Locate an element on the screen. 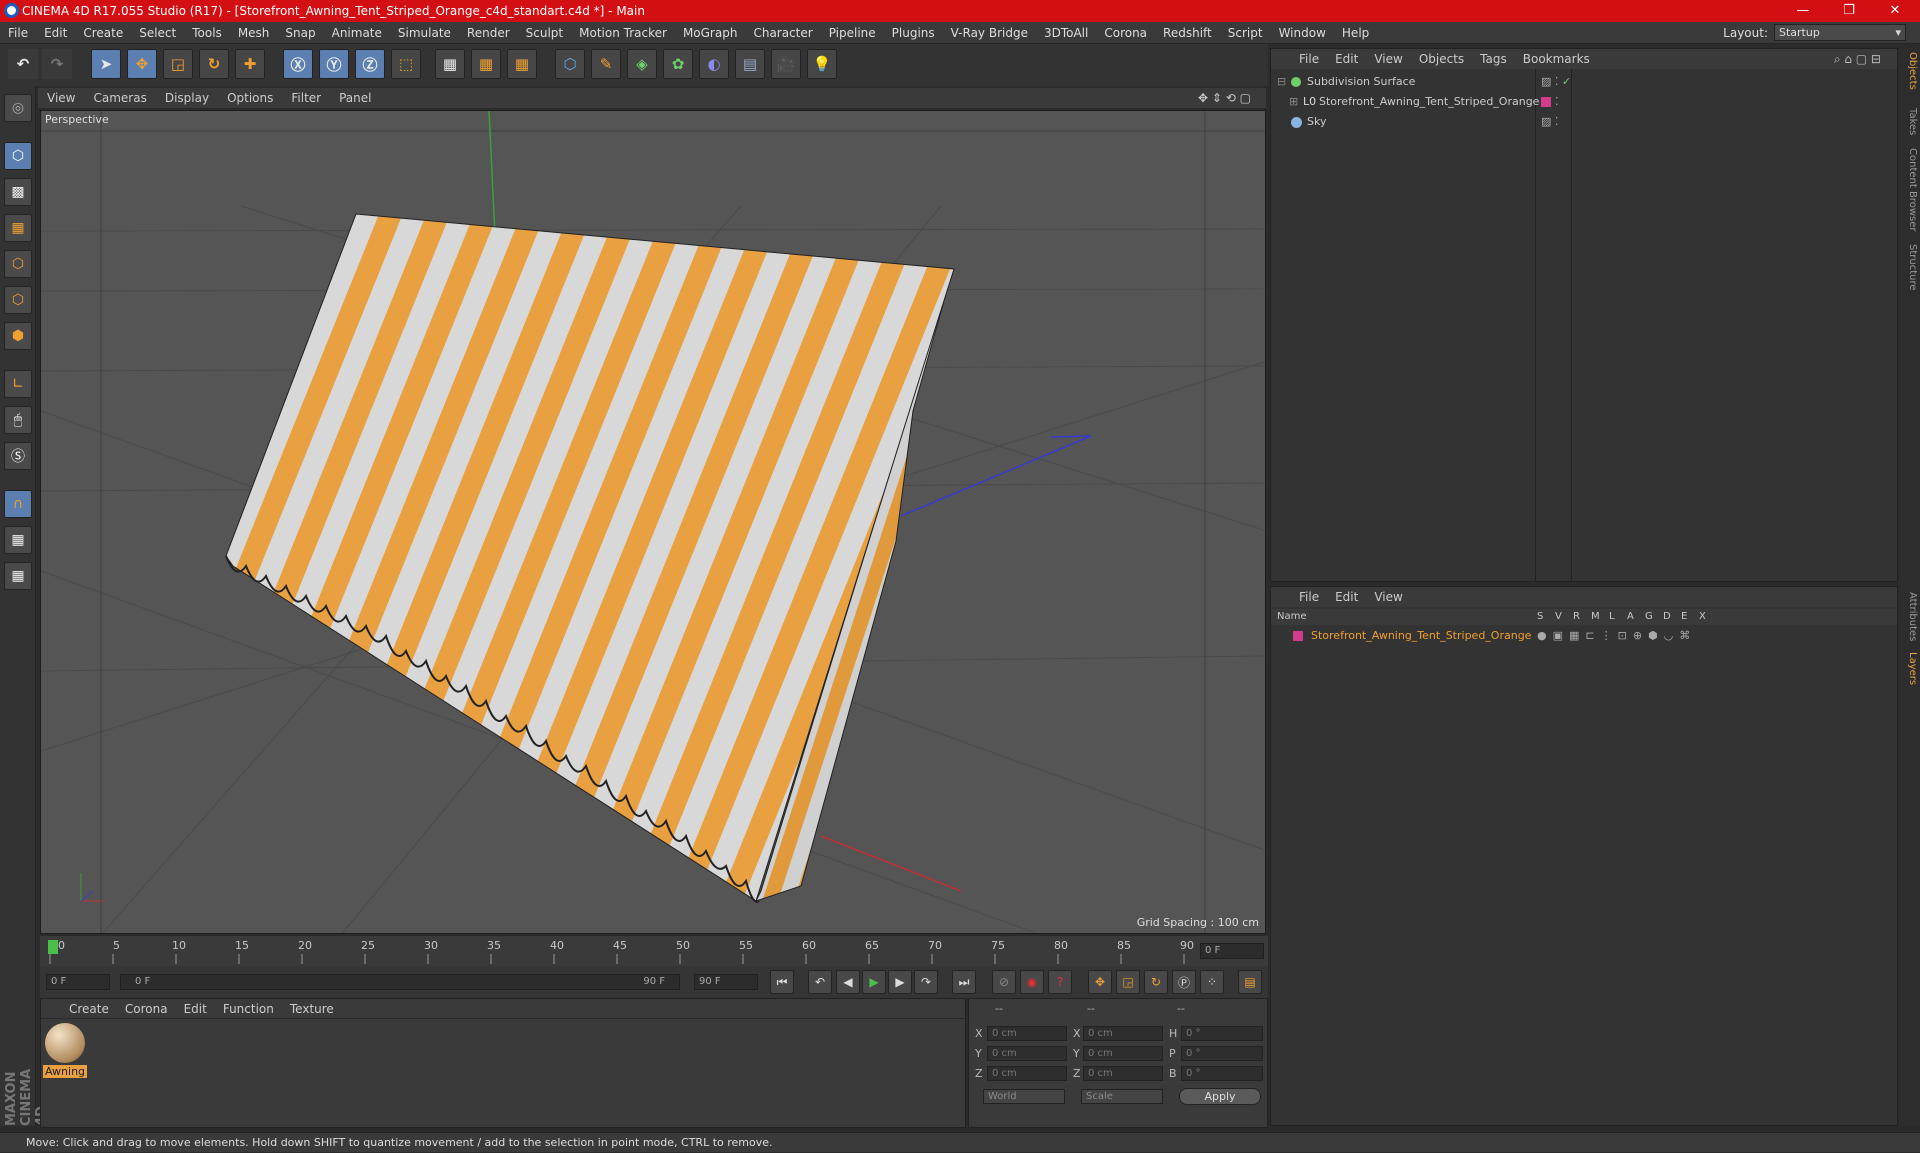  viewport-menu-panel: Panel is located at coordinates (355, 98).